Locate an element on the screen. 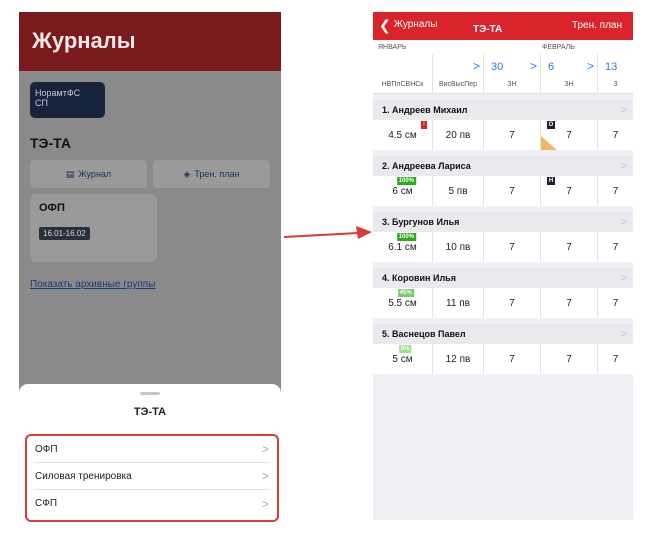  journals-header: Журналы is located at coordinates (150, 41).